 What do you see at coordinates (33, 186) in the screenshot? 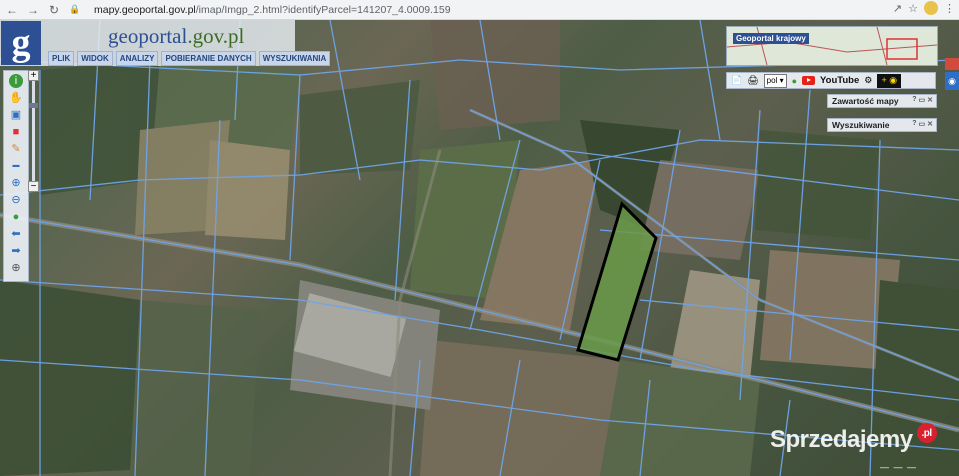
I see `zoom-minus-button: −` at bounding box center [33, 186].